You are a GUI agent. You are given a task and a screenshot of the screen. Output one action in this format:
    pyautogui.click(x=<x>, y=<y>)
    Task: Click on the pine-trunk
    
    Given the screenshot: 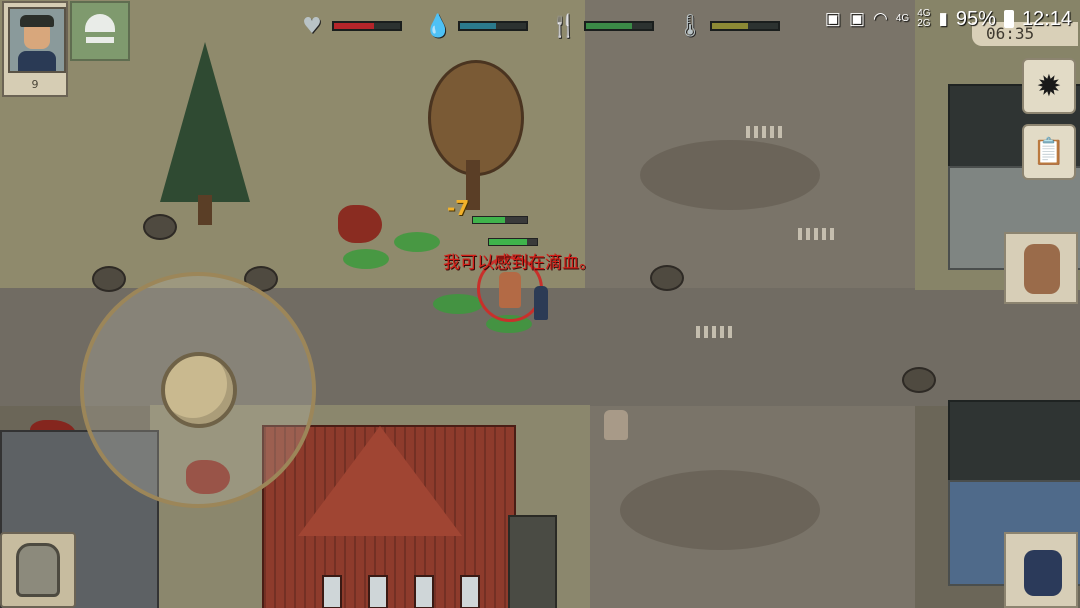 What is the action you would take?
    pyautogui.click(x=205, y=210)
    